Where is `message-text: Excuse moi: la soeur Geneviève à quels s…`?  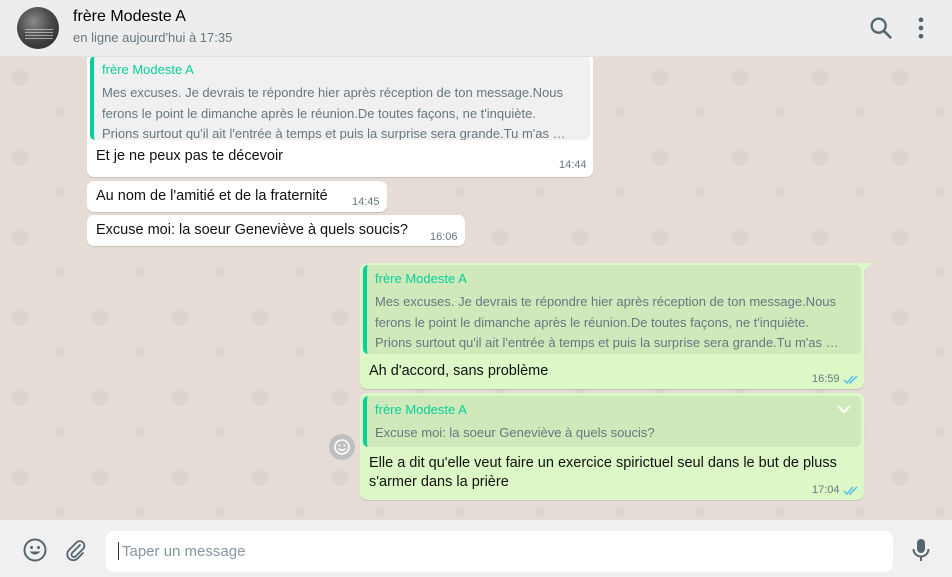
message-text: Excuse moi: la soeur Geneviève à quels s… is located at coordinates (252, 230).